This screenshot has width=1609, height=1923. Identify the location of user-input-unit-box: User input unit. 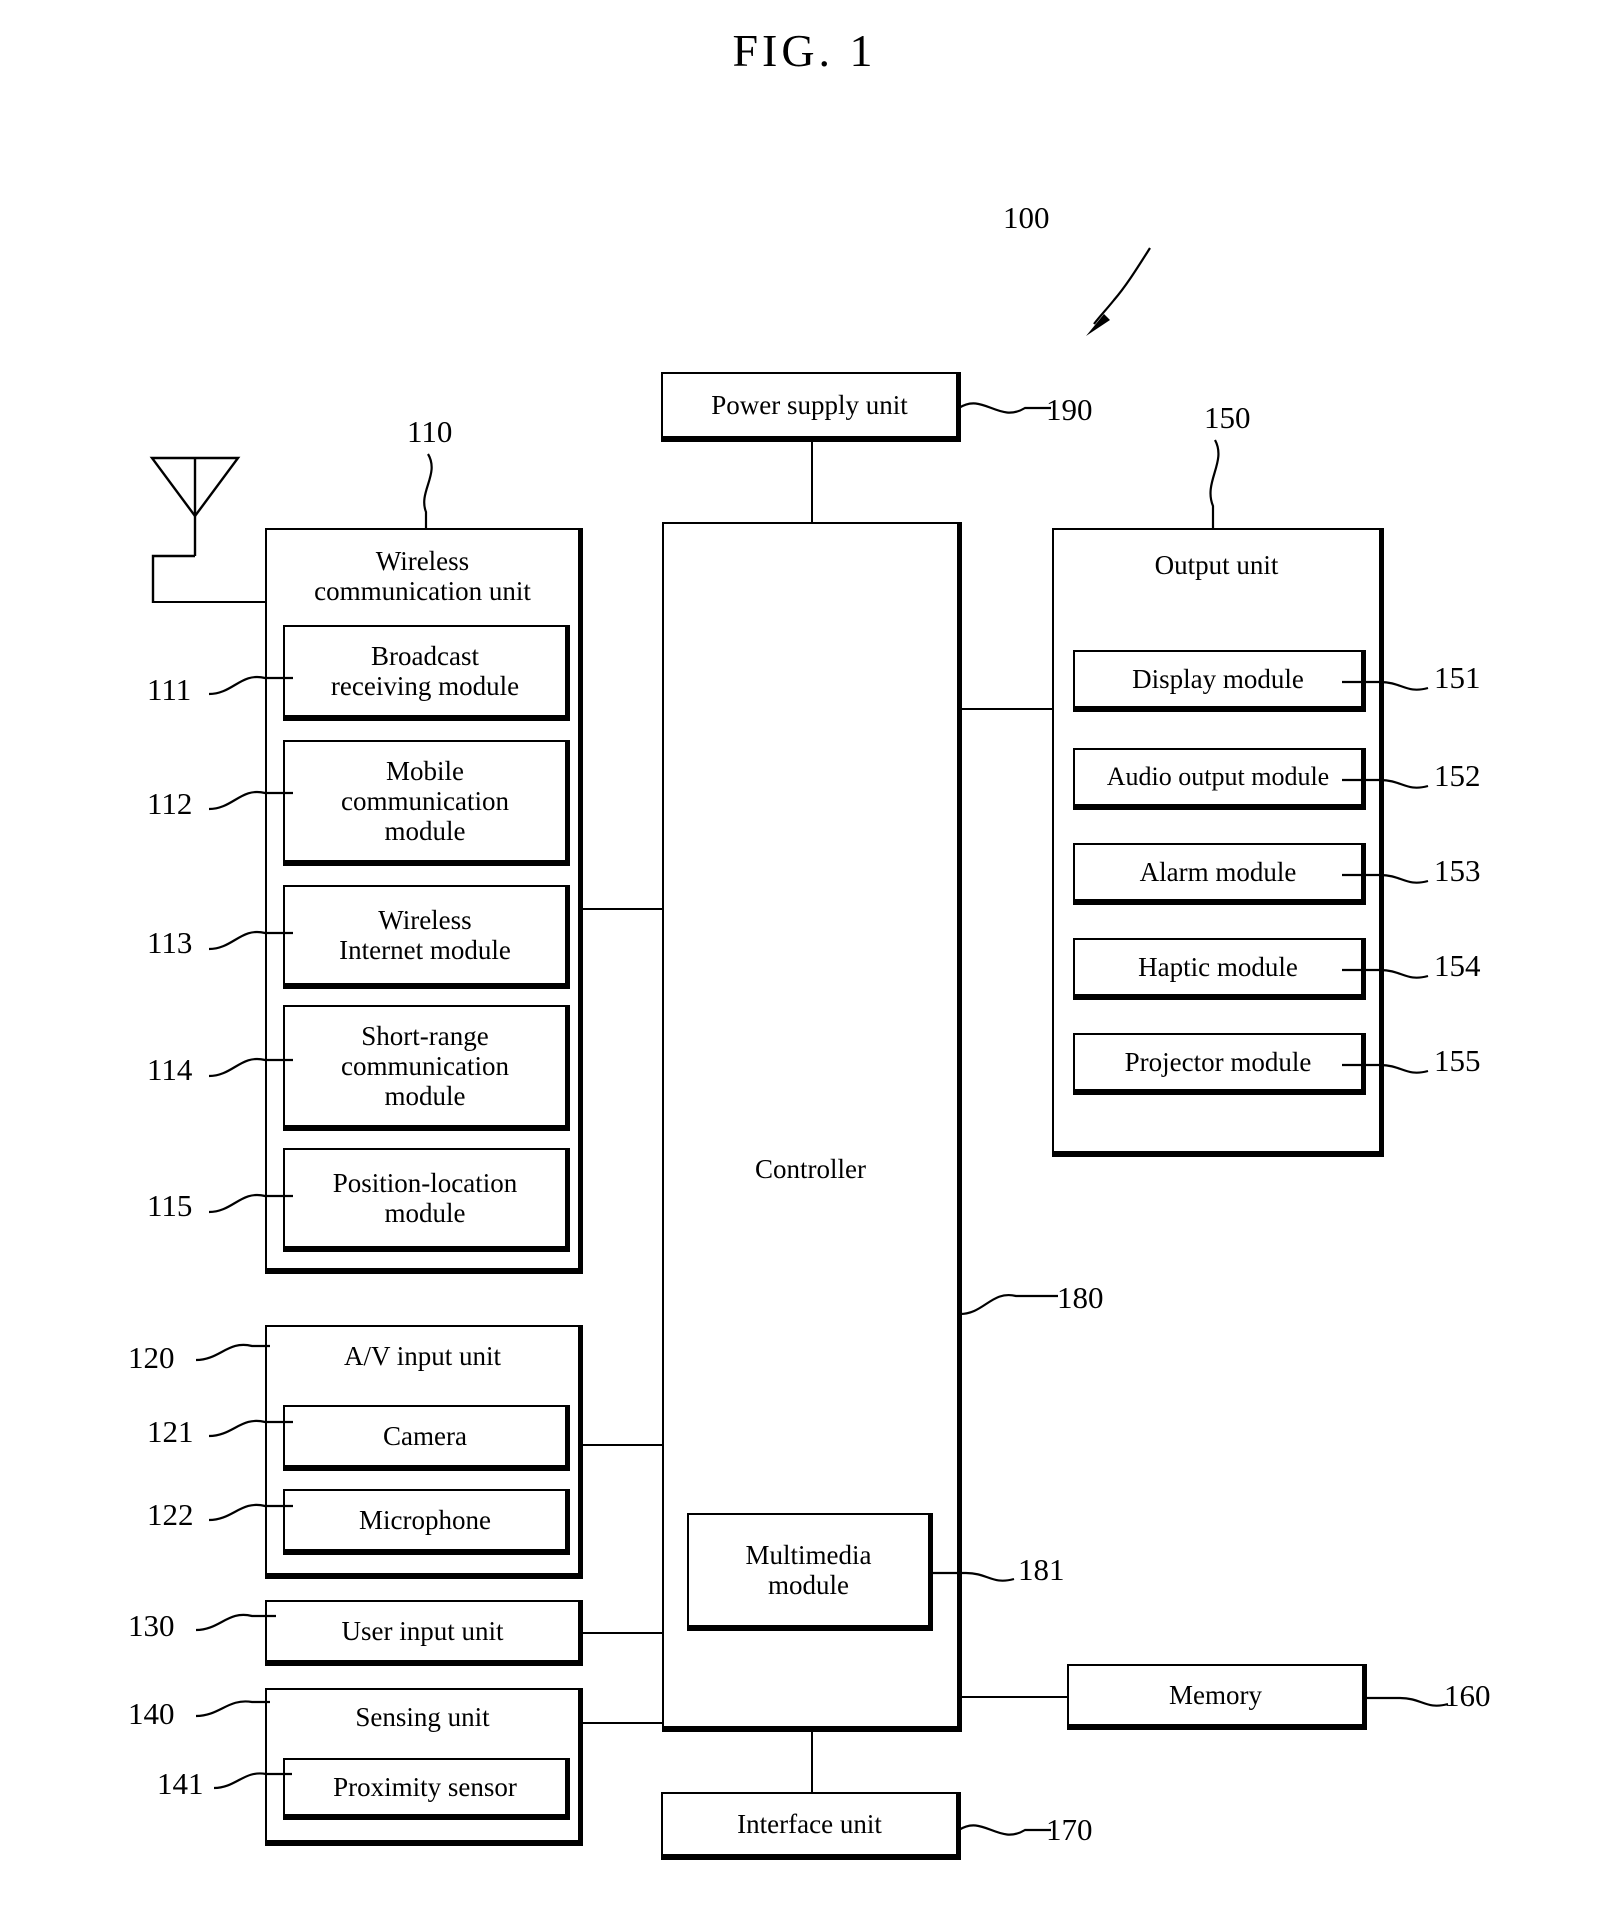
(424, 1633).